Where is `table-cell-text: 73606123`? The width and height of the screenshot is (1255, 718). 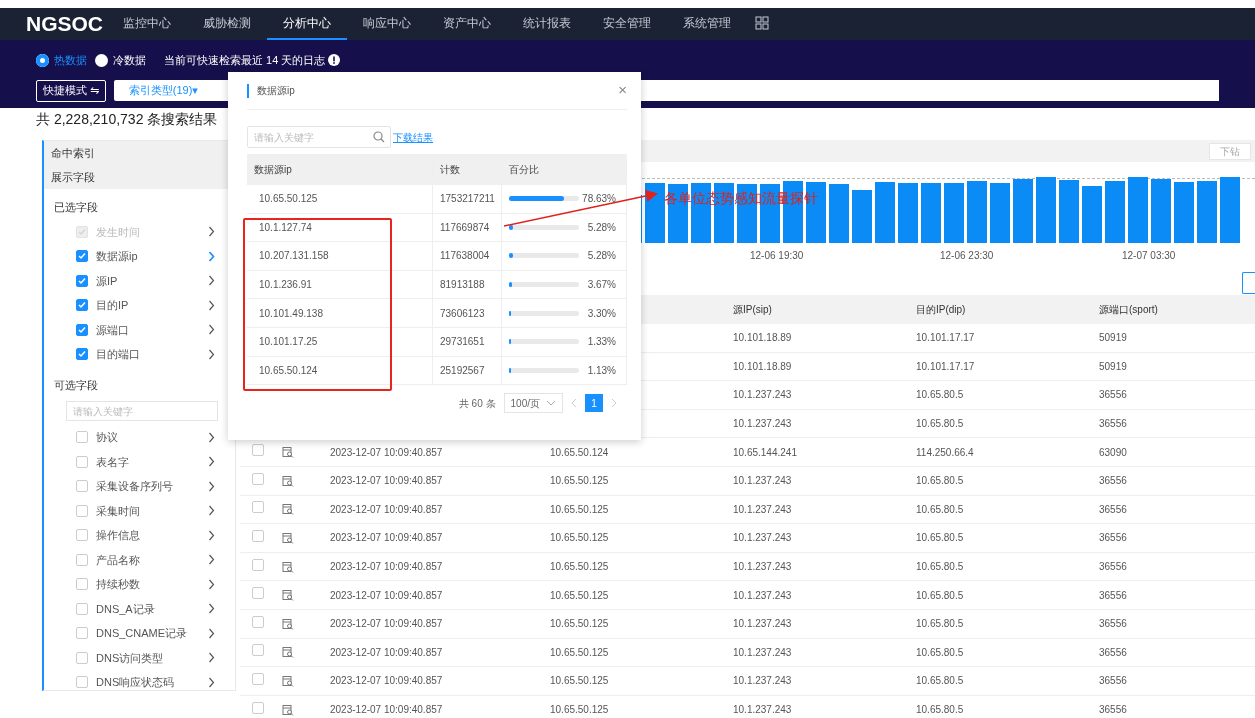
table-cell-text: 73606123 is located at coordinates (462, 313).